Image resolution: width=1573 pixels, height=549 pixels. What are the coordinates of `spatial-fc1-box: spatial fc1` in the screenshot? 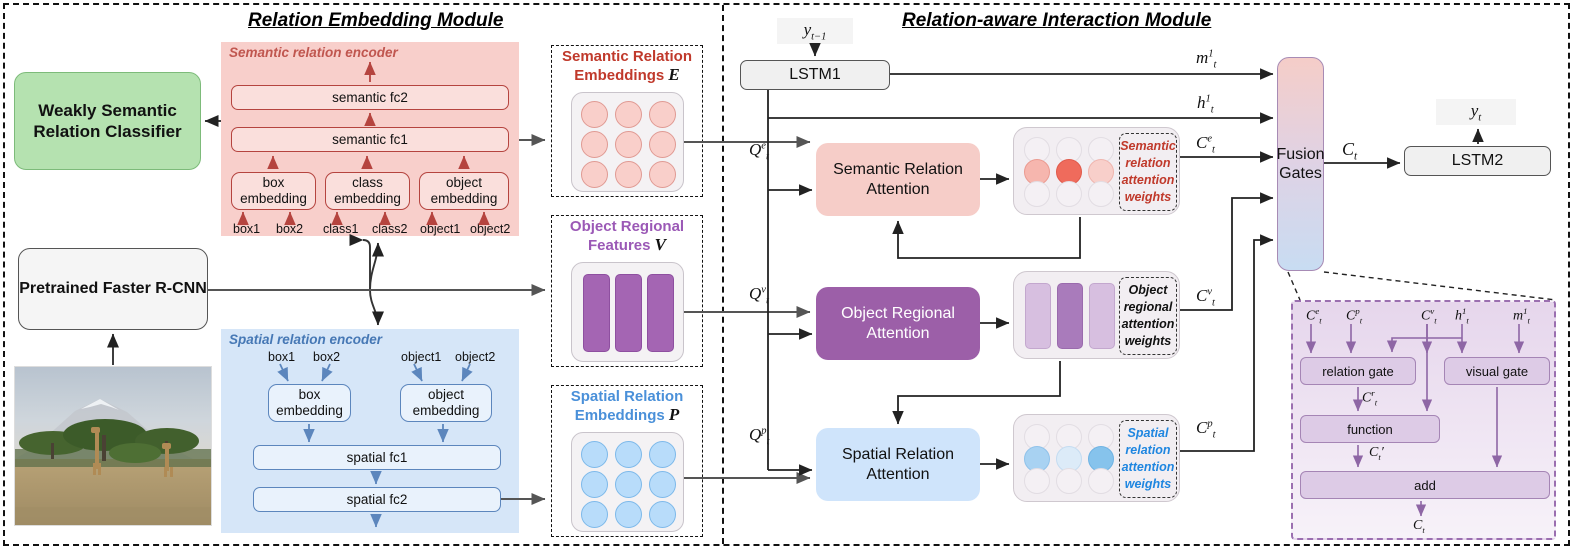 It's located at (377, 457).